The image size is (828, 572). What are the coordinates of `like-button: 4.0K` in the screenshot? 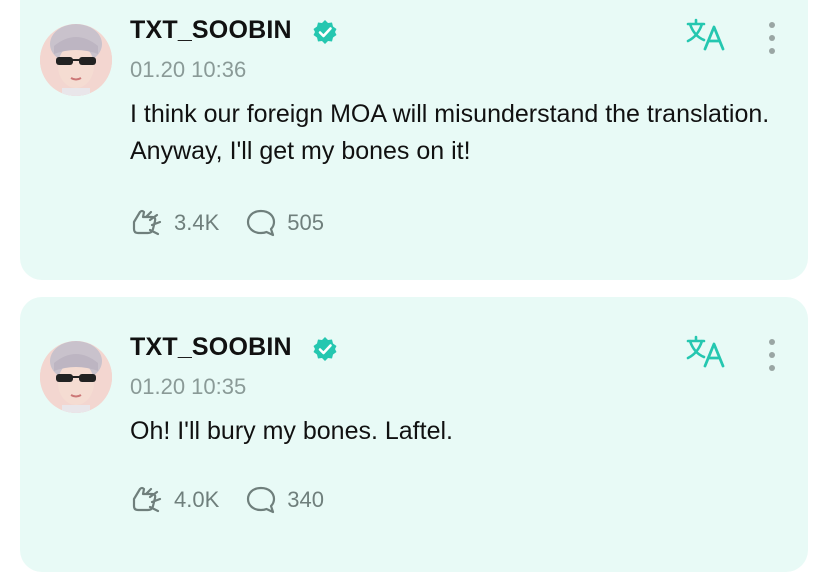 It's located at (174, 500).